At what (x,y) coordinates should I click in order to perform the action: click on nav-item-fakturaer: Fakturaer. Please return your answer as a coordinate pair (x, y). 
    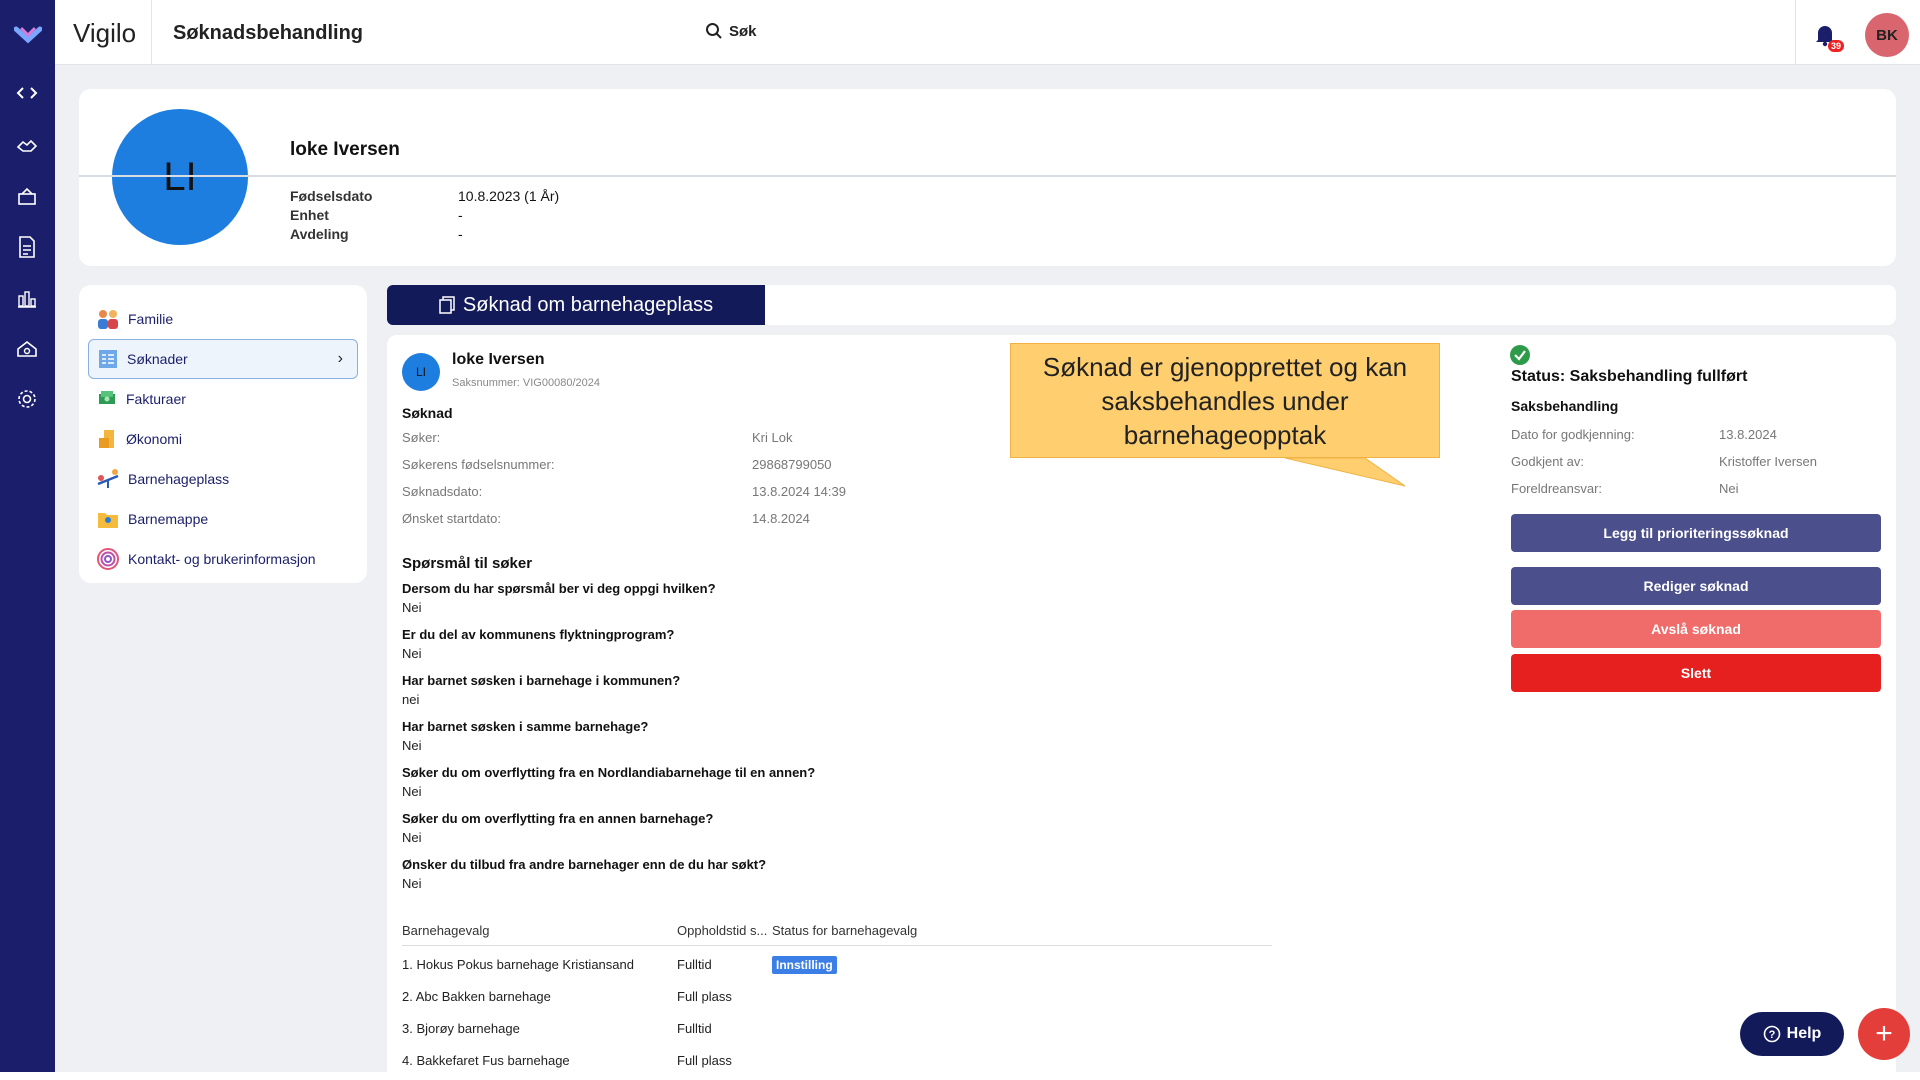
    Looking at the image, I should click on (223, 399).